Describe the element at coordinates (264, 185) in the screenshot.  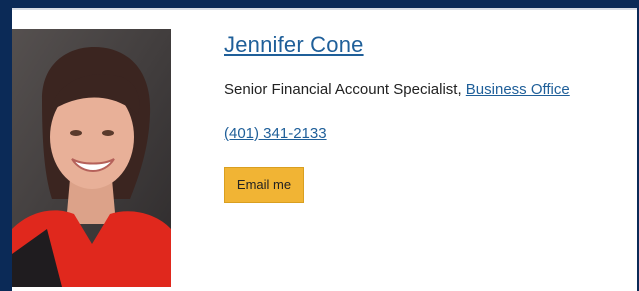
I see `email-button: Email me` at that location.